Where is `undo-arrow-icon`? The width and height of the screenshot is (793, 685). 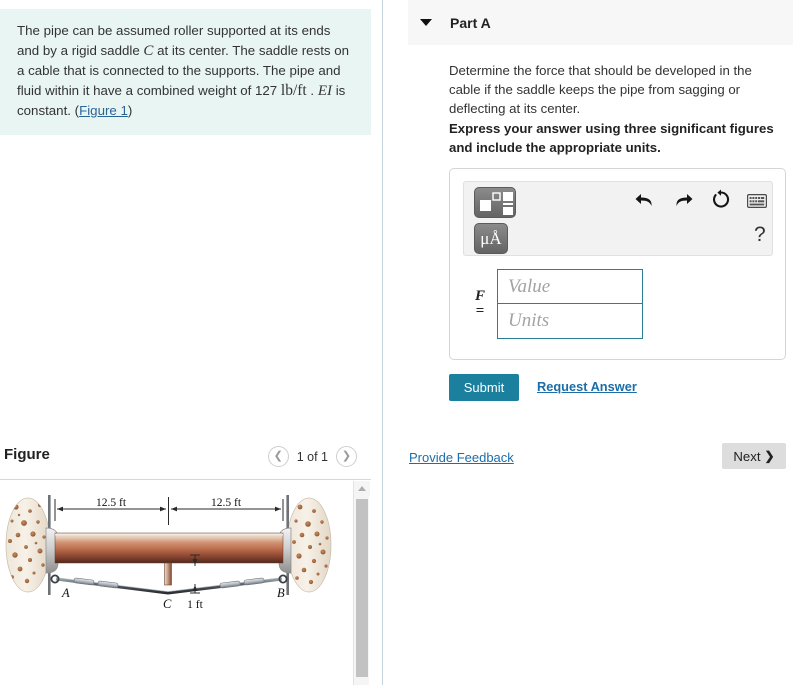 undo-arrow-icon is located at coordinates (645, 203).